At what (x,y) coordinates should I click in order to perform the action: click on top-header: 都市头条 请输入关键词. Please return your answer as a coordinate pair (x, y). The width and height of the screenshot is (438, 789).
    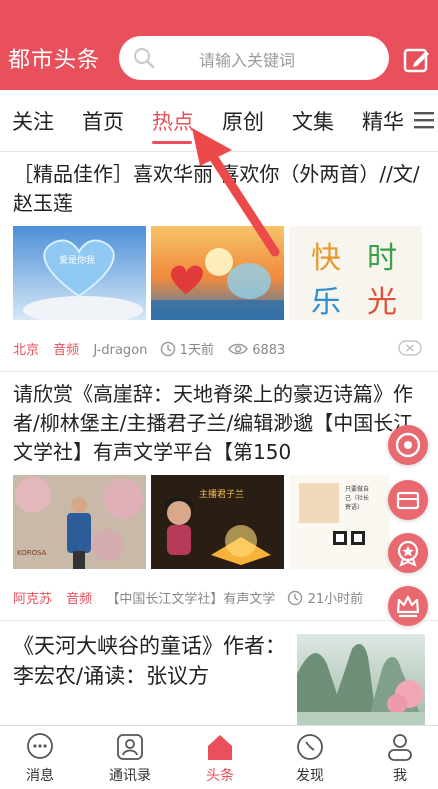
    Looking at the image, I should click on (219, 45).